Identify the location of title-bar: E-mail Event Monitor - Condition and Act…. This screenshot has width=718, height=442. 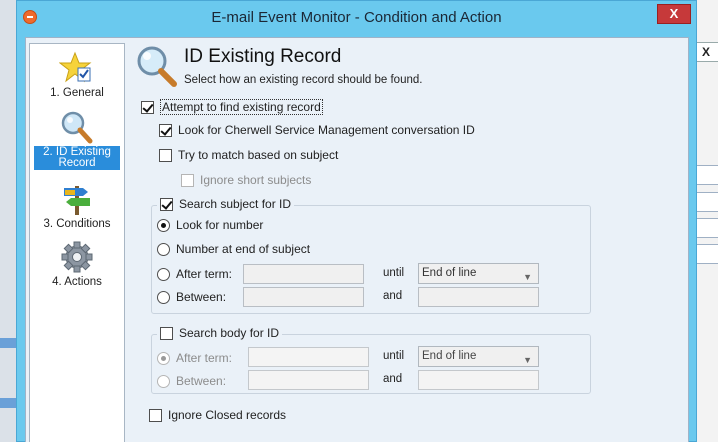
(356, 17).